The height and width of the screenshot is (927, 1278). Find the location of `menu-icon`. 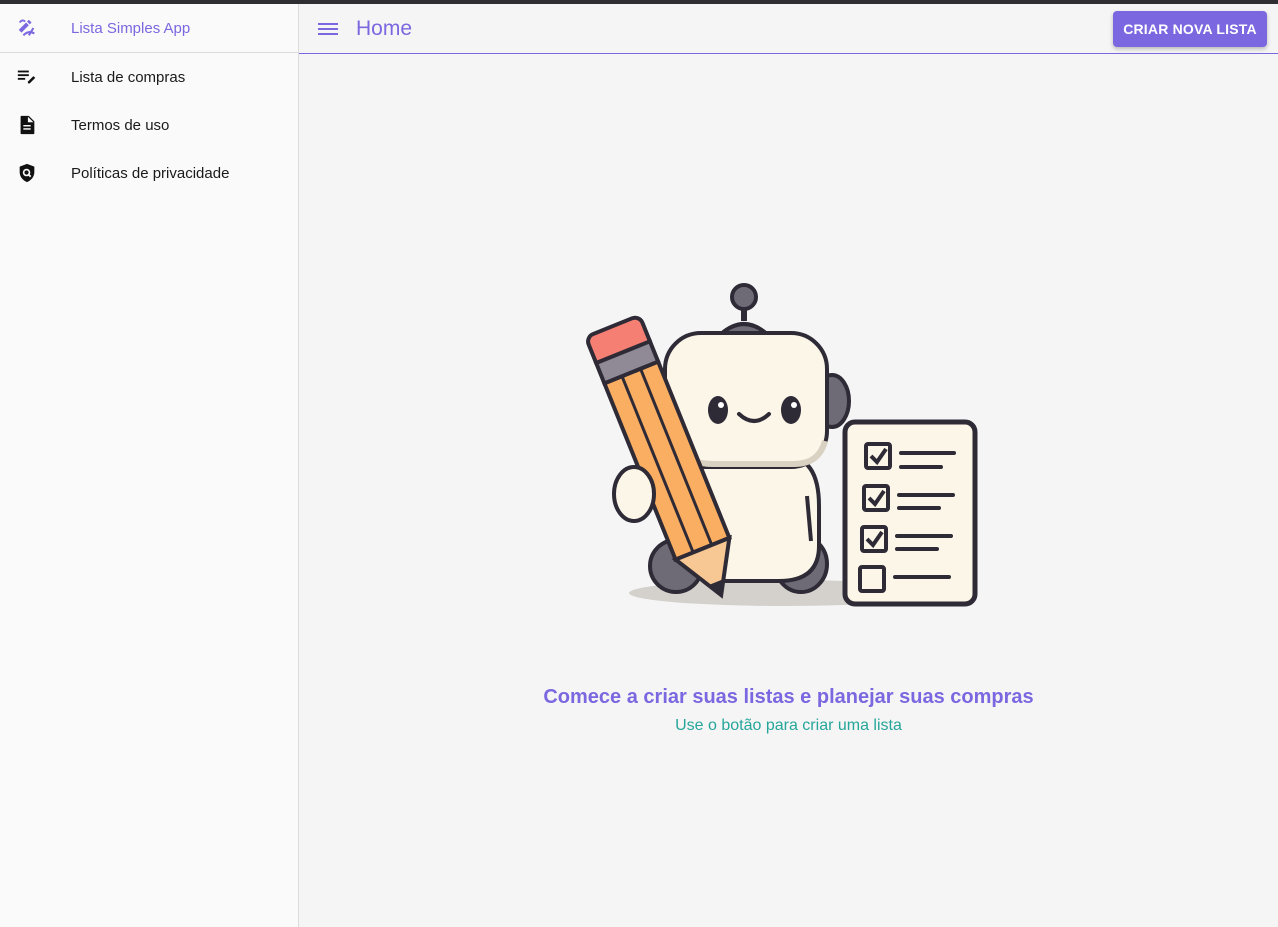

menu-icon is located at coordinates (328, 28).